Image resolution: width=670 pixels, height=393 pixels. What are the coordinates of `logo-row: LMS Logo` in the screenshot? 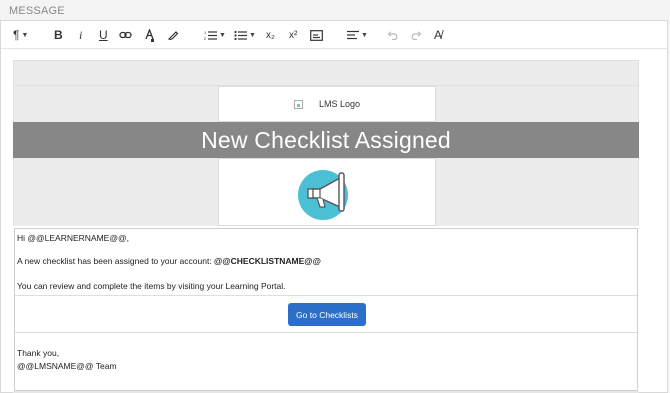 It's located at (326, 104).